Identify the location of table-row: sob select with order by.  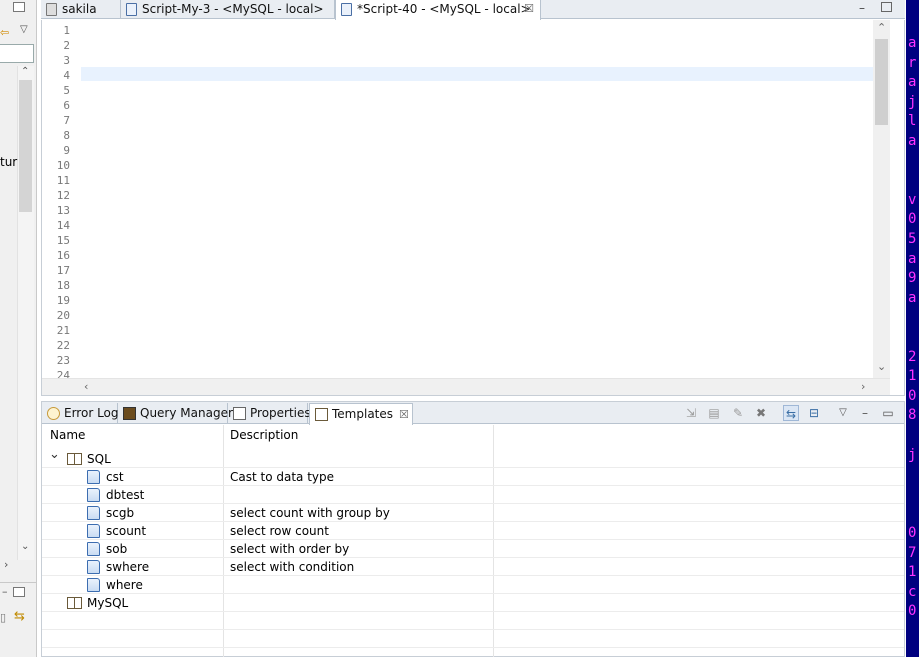
(473, 549).